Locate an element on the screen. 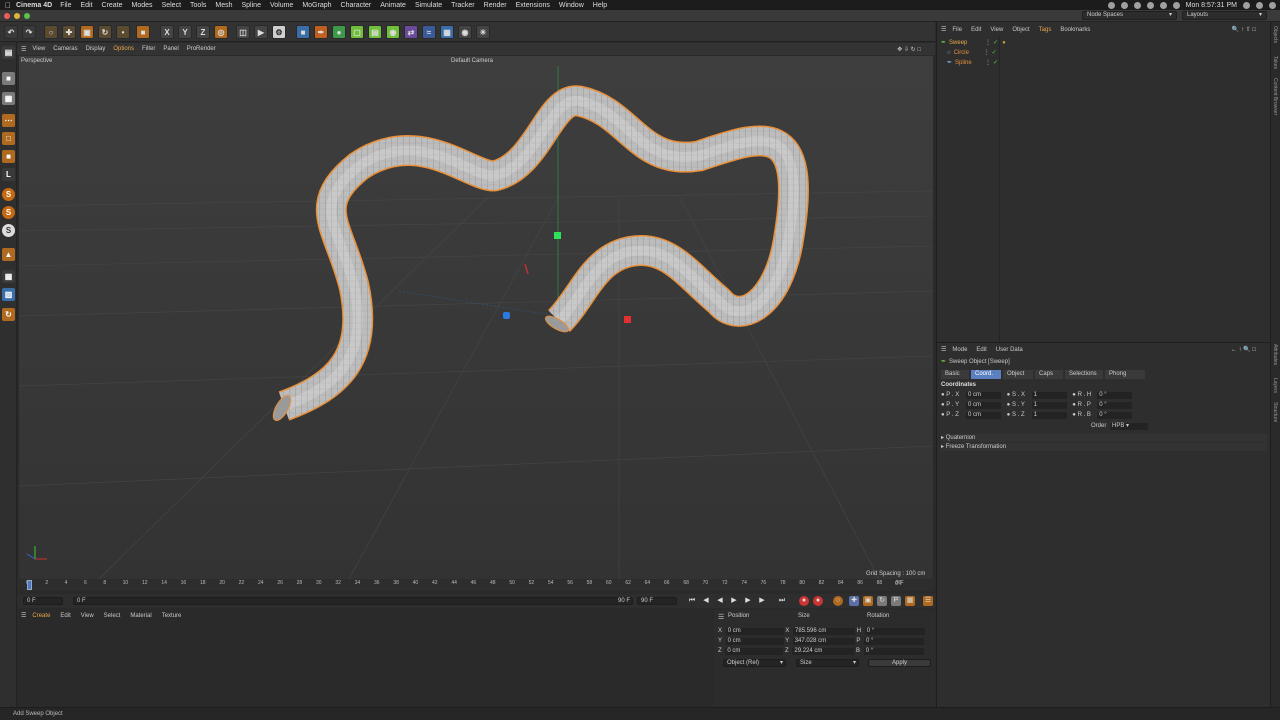  size-y-field: 347.028 cm is located at coordinates (823, 641).